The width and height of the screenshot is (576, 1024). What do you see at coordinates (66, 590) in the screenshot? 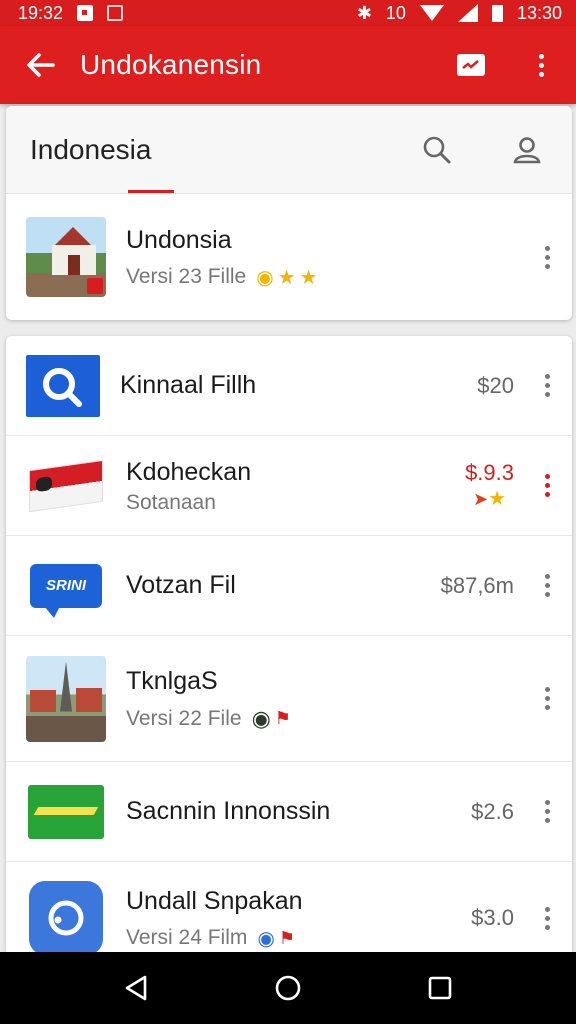
I see `chat-bubble-icon: SRINI` at bounding box center [66, 590].